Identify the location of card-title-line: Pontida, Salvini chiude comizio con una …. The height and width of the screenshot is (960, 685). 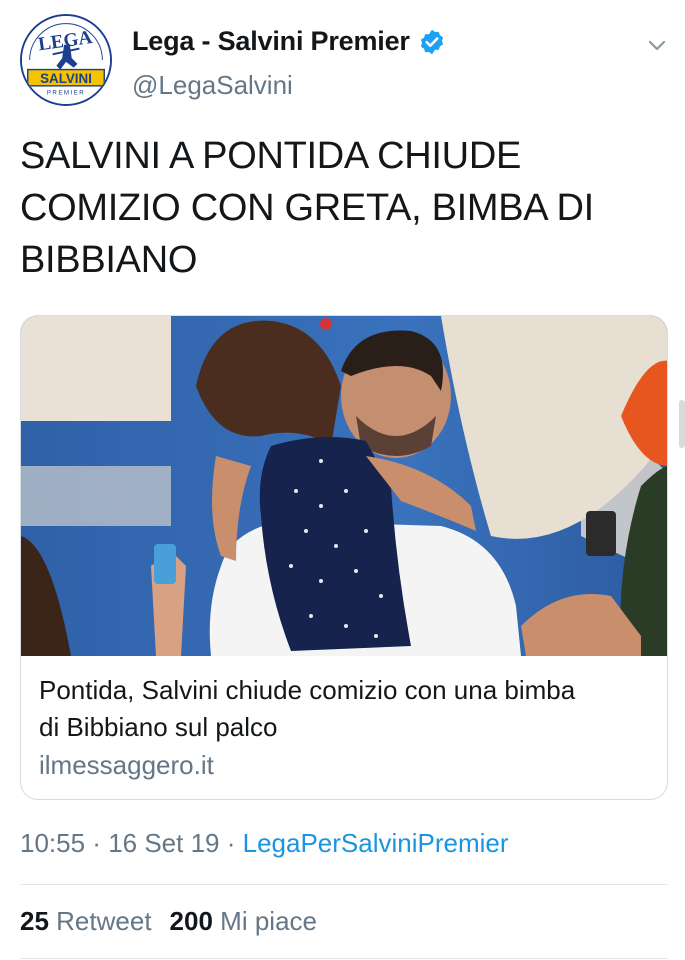
(307, 690).